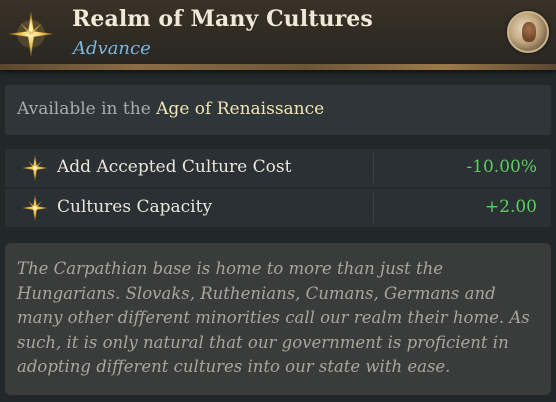  I want to click on availability-prefix: Available in the, so click(87, 109).